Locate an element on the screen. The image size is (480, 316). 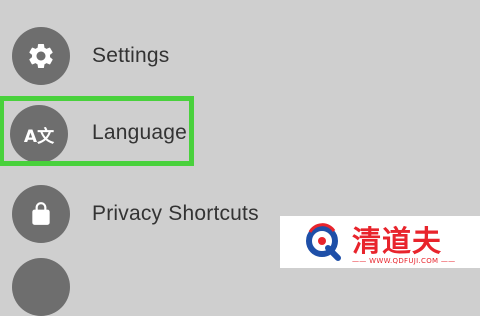
watermark-brand: 清道夫 is located at coordinates (397, 241).